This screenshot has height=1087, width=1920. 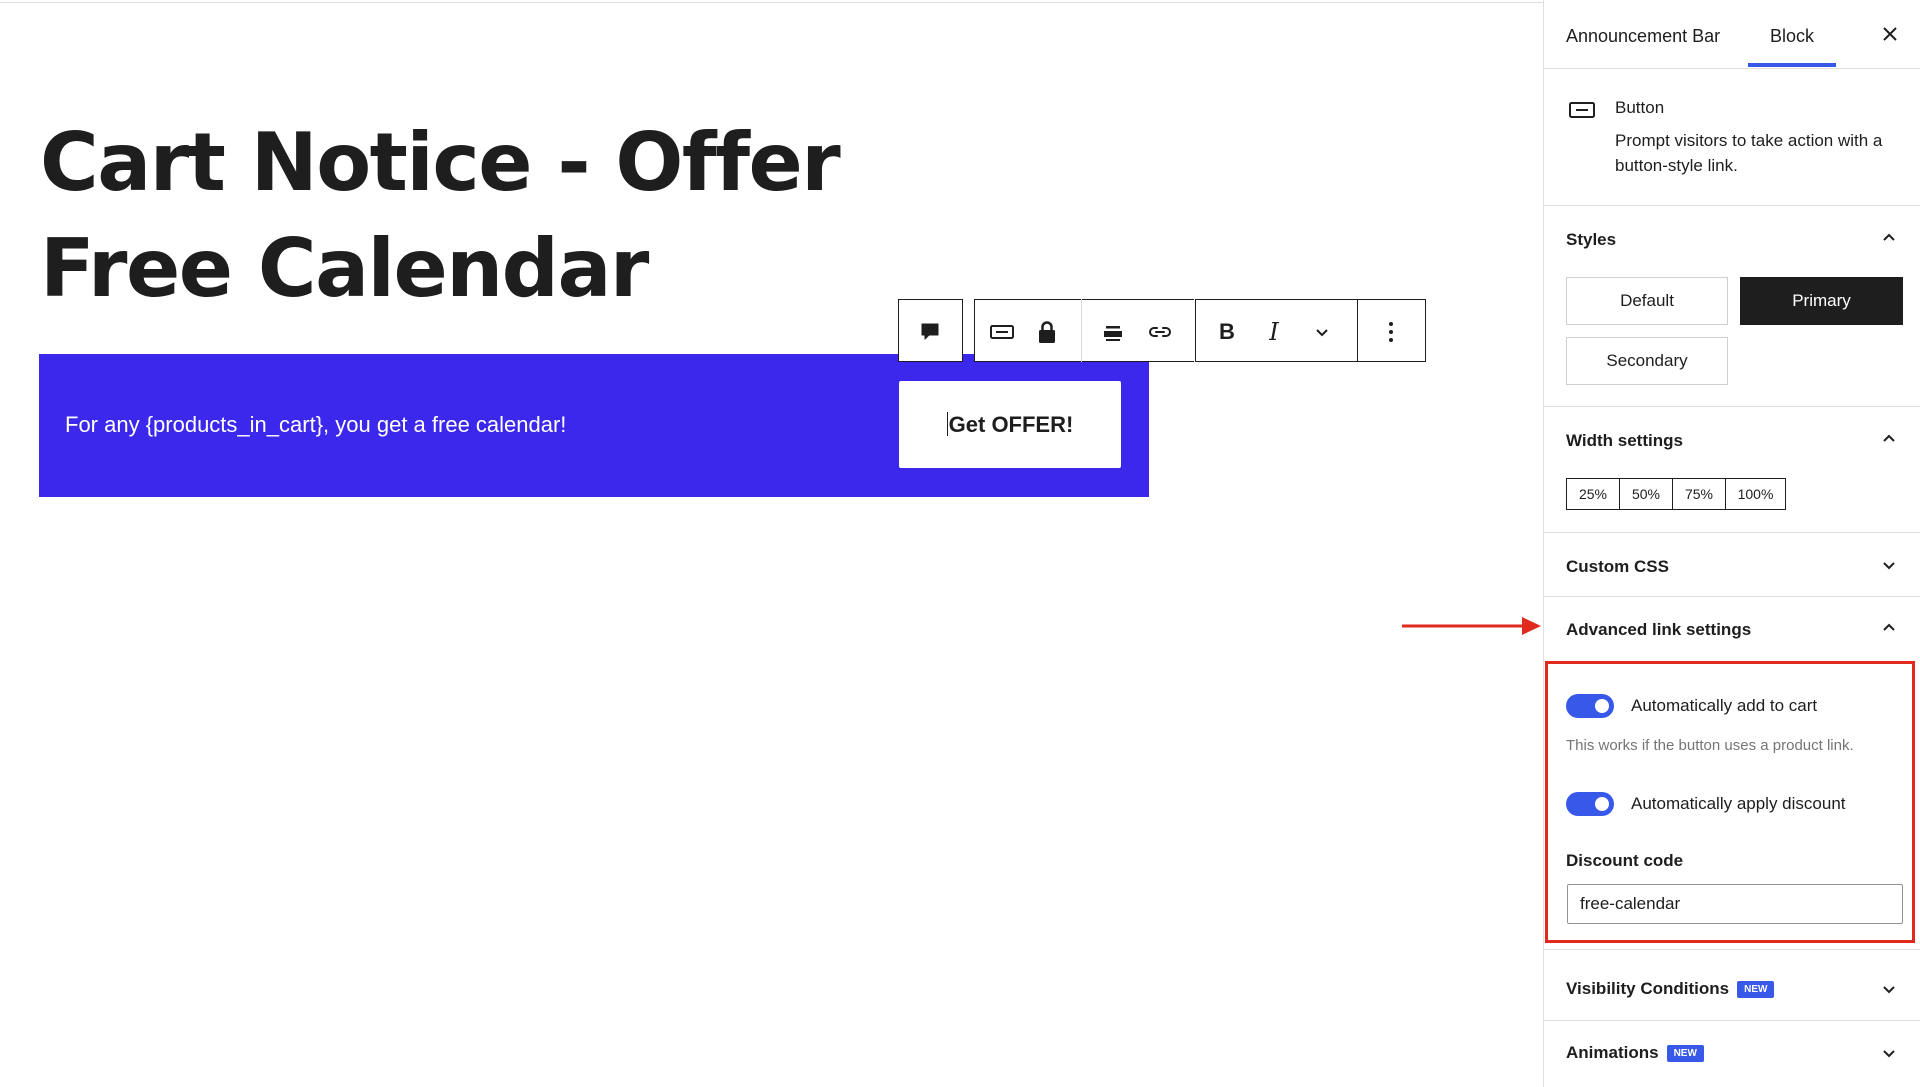 What do you see at coordinates (1612, 1052) in the screenshot?
I see `animations-label: Animations` at bounding box center [1612, 1052].